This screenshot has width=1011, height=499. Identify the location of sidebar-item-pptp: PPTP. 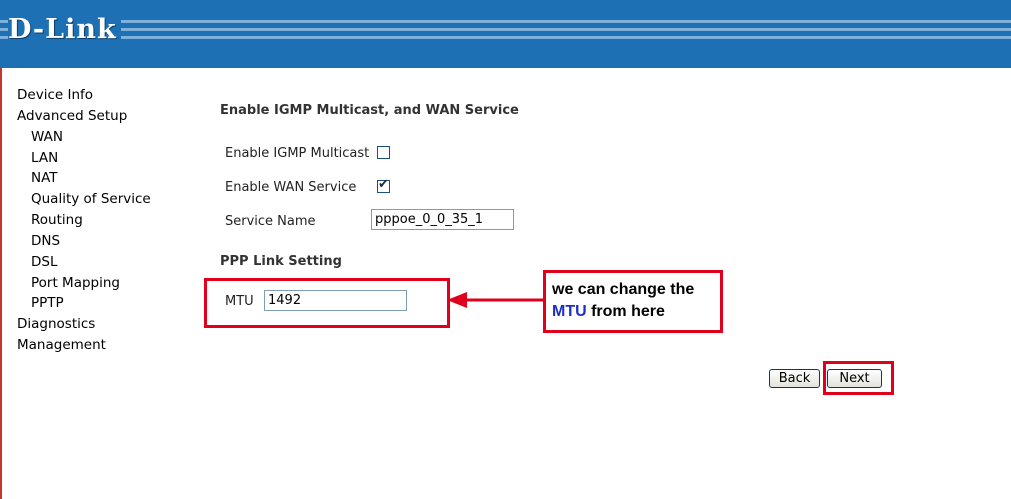
(47, 303).